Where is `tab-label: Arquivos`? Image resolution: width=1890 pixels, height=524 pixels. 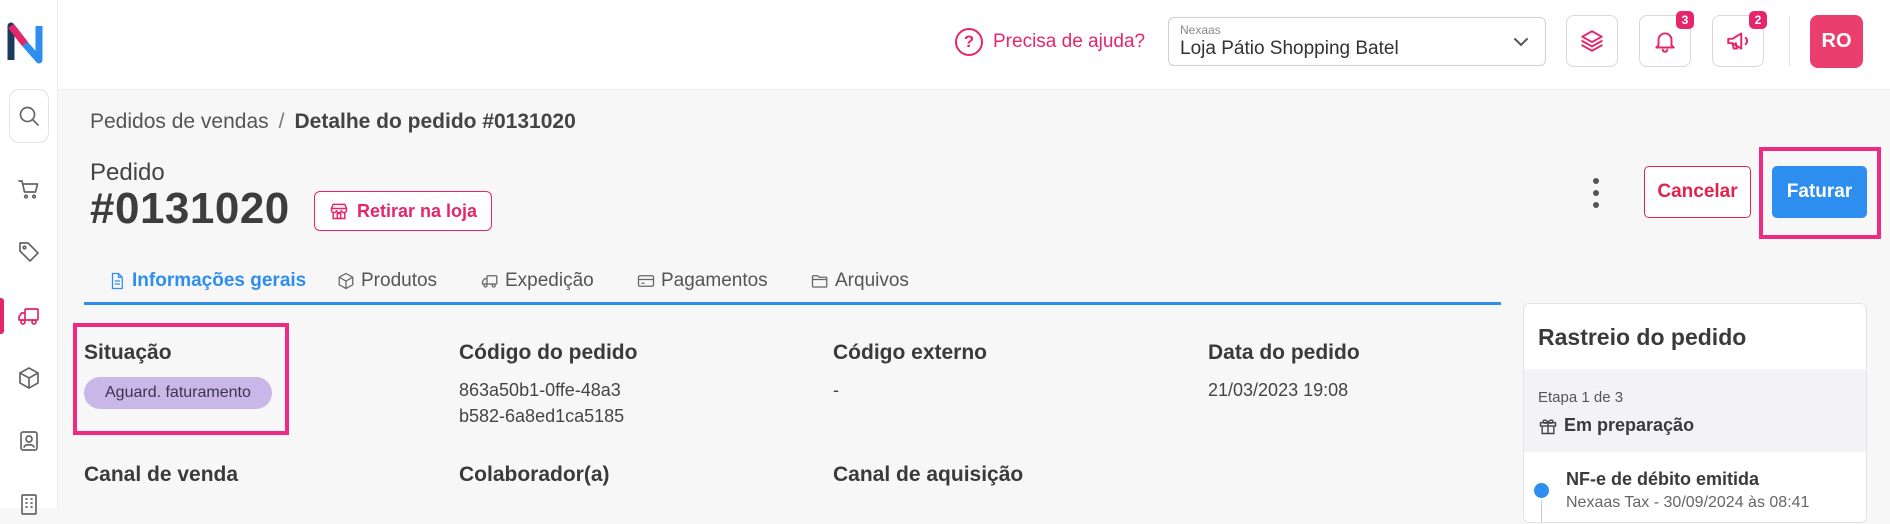
tab-label: Arquivos is located at coordinates (872, 280).